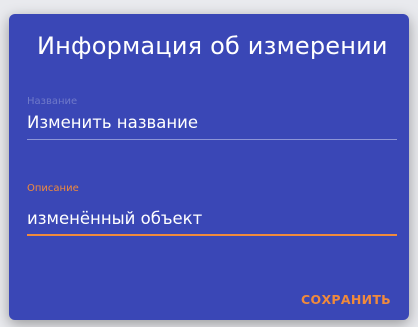 The width and height of the screenshot is (418, 327). Describe the element at coordinates (212, 46) in the screenshot. I see `dialog-title: Информация об измерении` at that location.